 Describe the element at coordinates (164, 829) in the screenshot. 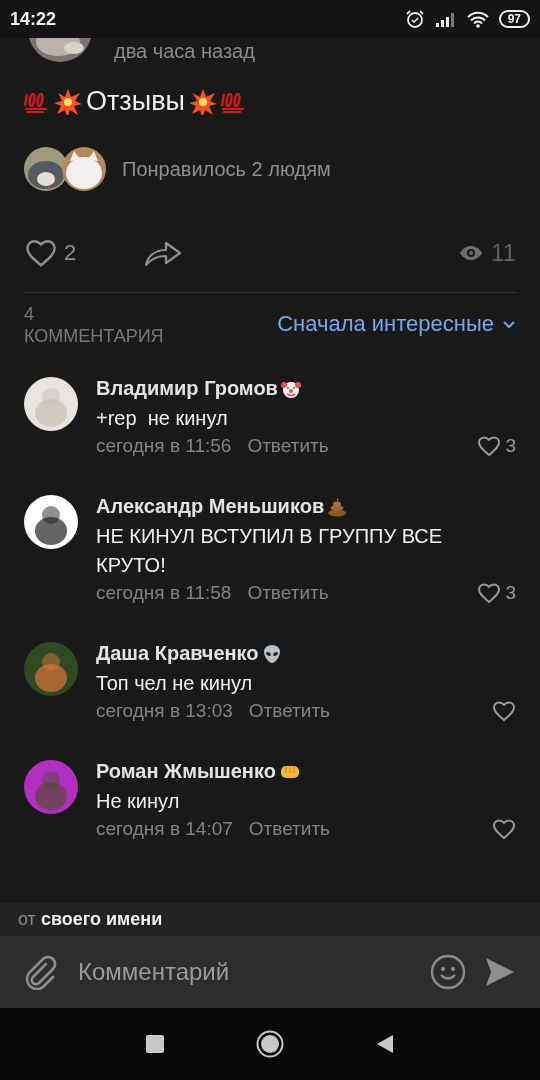

I see `comment-time: сегодня в 14:07` at that location.